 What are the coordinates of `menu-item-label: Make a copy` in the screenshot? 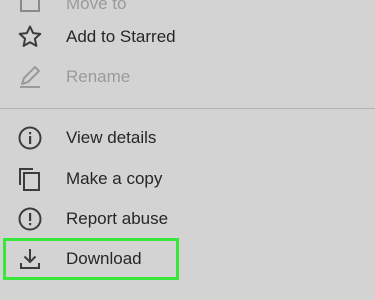 It's located at (114, 178).